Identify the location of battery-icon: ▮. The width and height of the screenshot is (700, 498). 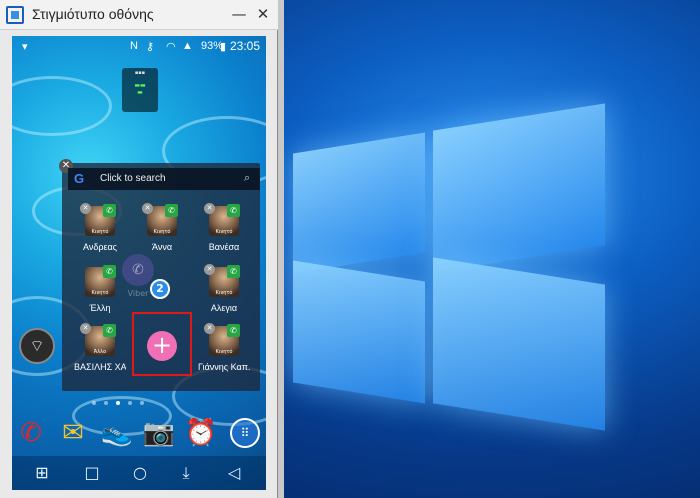
(223, 47).